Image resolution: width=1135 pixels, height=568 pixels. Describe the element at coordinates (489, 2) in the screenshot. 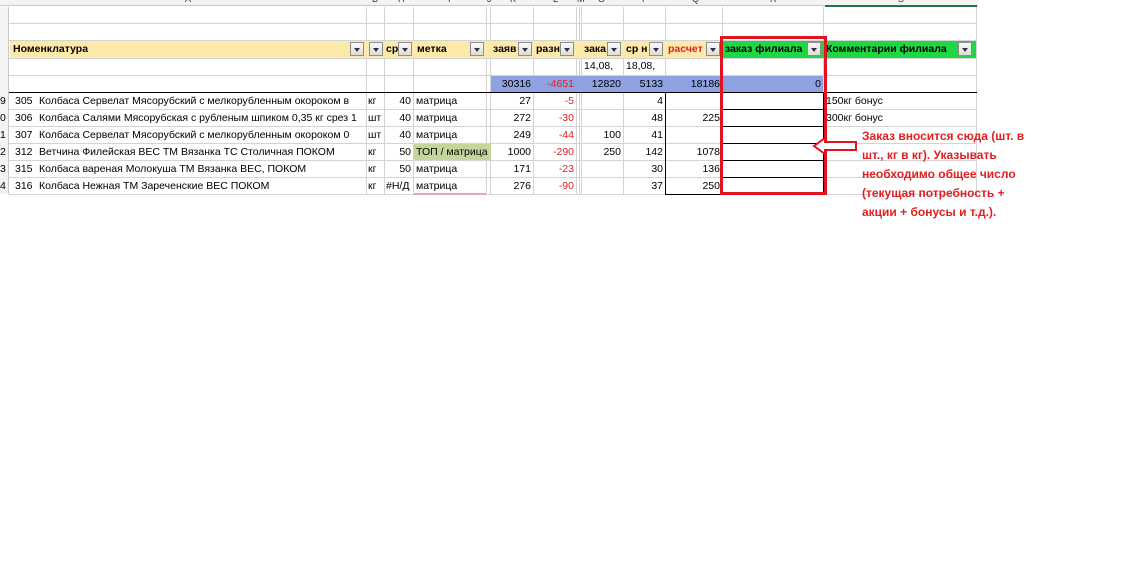

I see `column-header-J: J` at that location.